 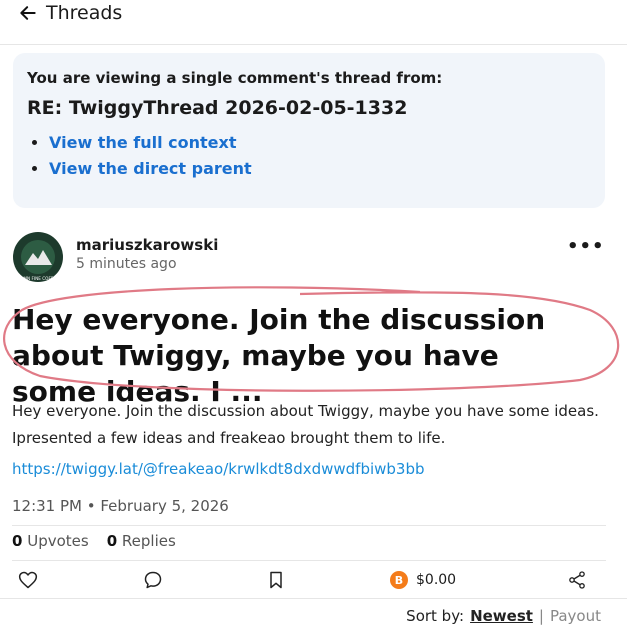 What do you see at coordinates (586, 246) in the screenshot?
I see `more-options-button: •••` at bounding box center [586, 246].